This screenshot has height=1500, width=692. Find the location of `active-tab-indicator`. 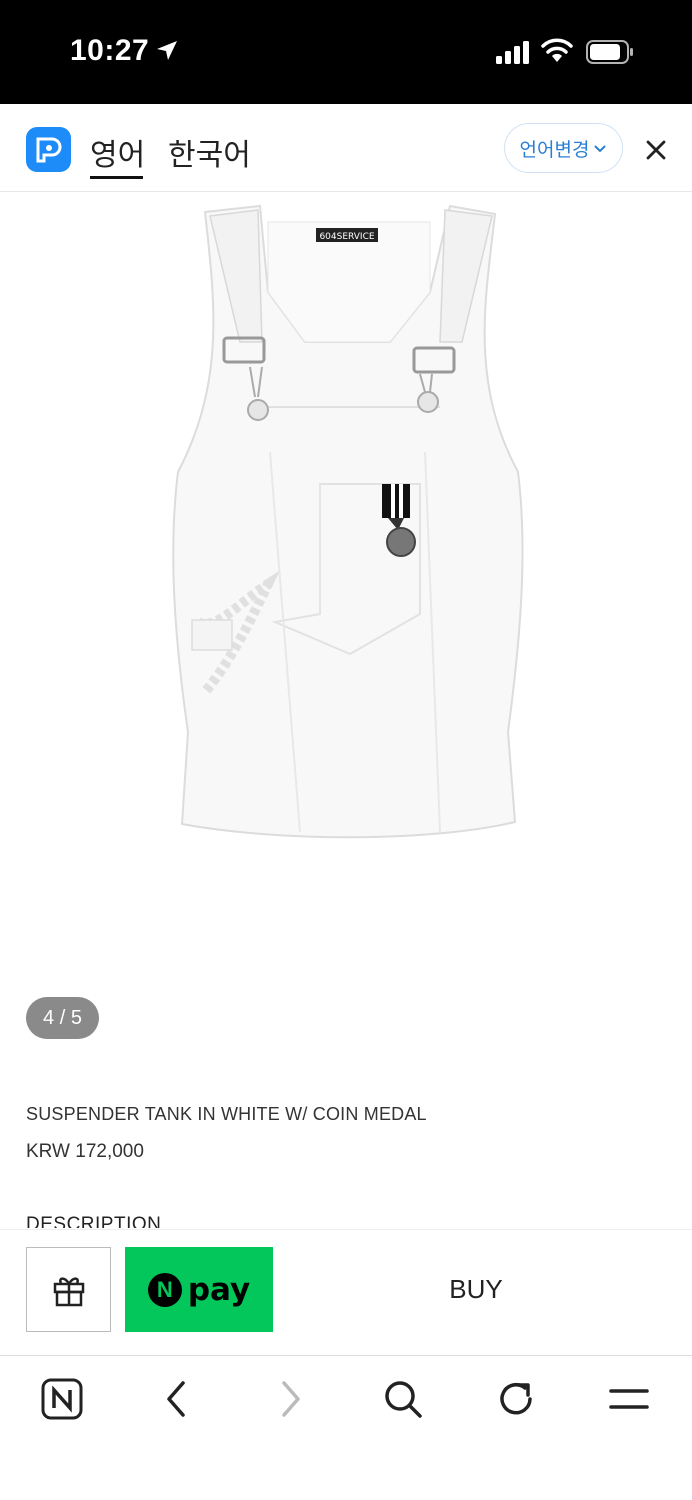

active-tab-indicator is located at coordinates (116, 177).